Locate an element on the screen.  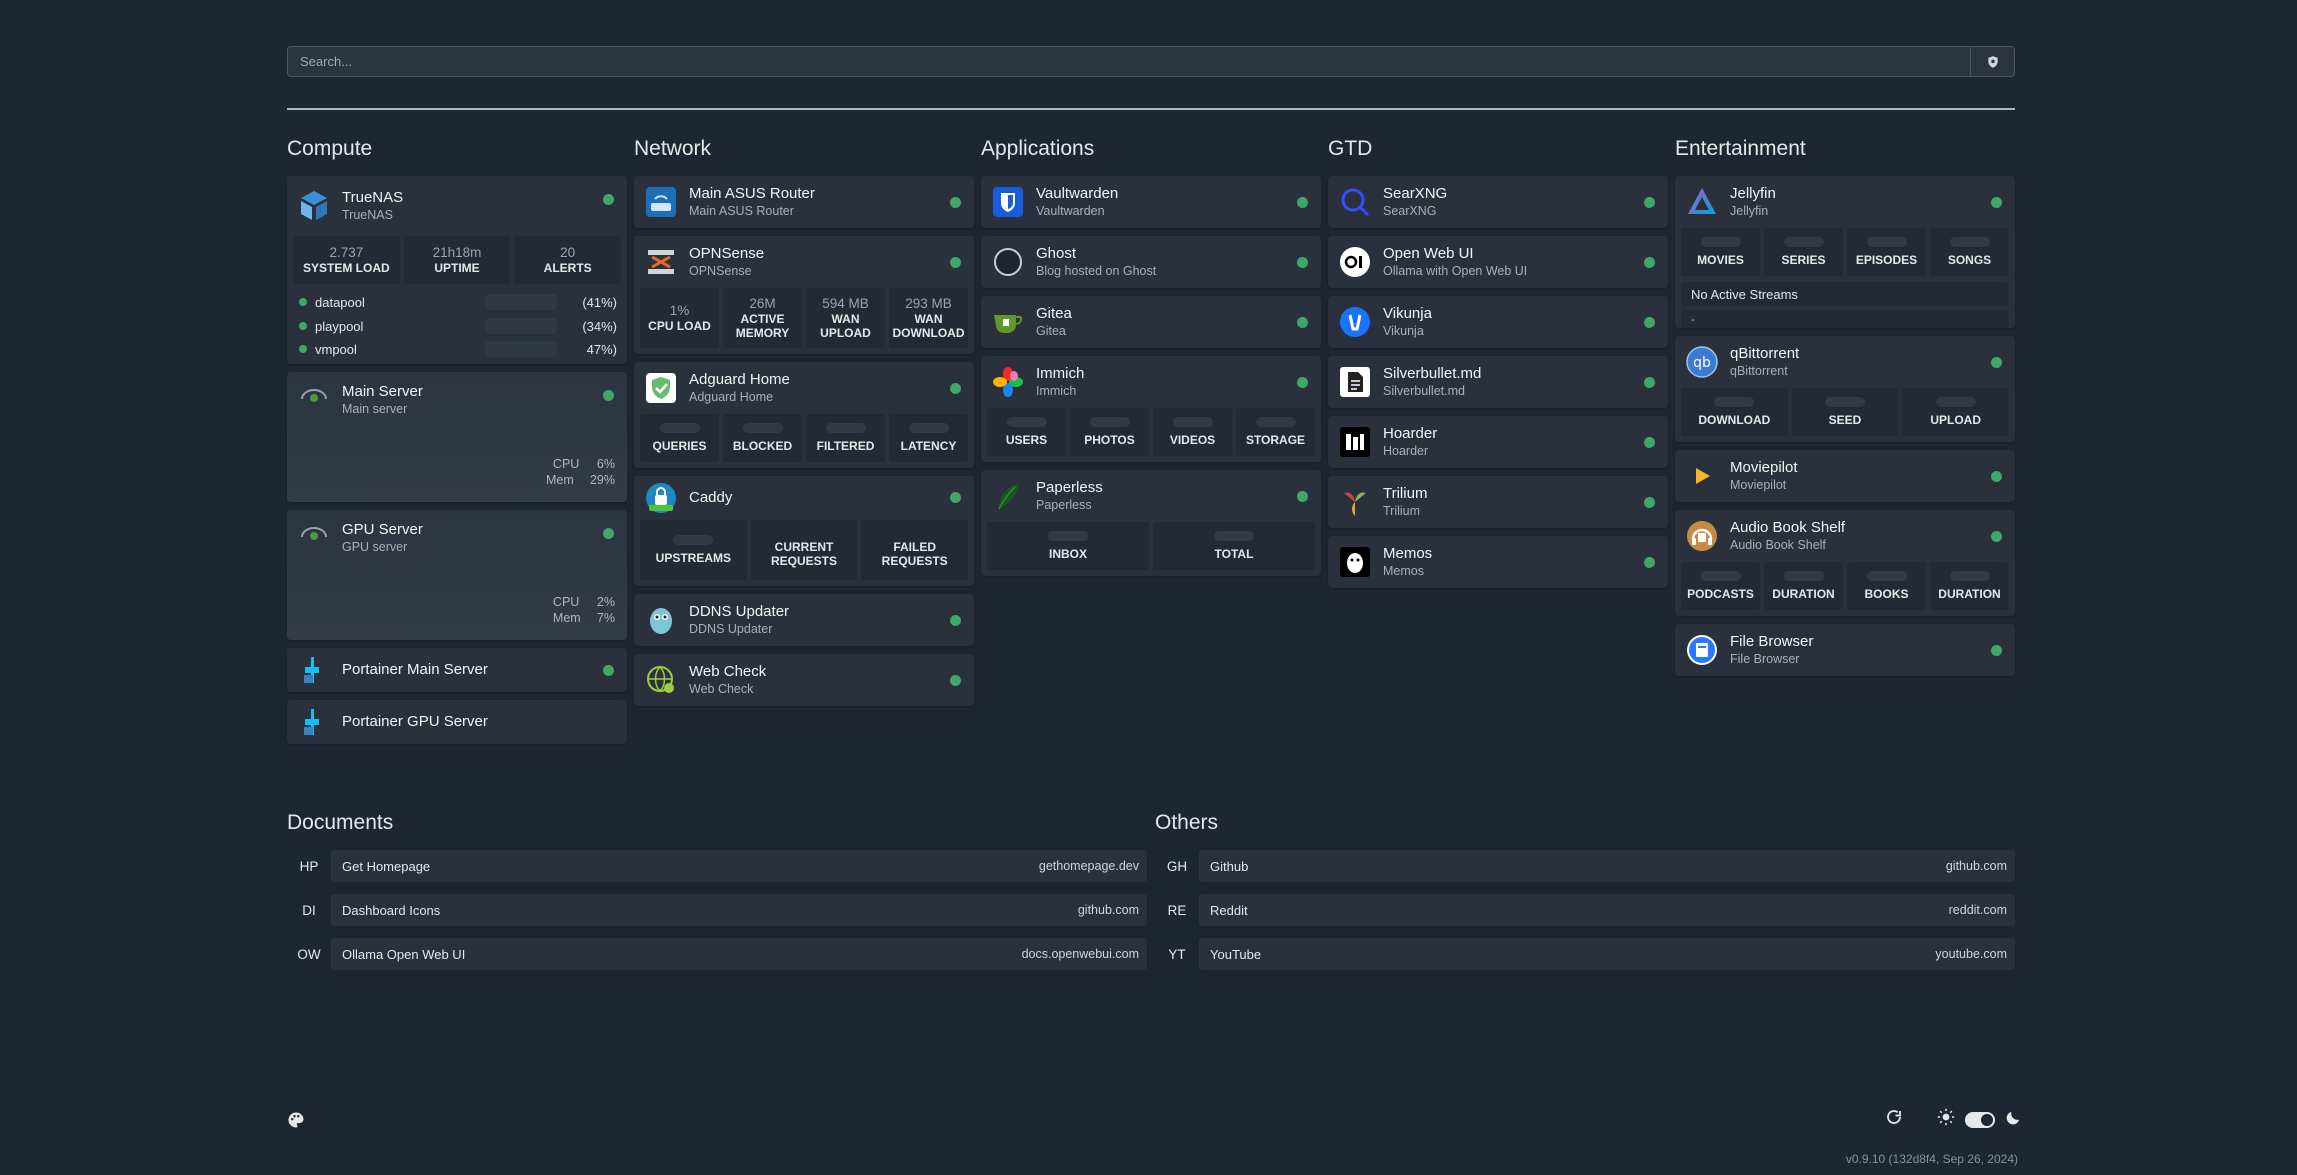
bookmark-group-title: Documents is located at coordinates (340, 822).